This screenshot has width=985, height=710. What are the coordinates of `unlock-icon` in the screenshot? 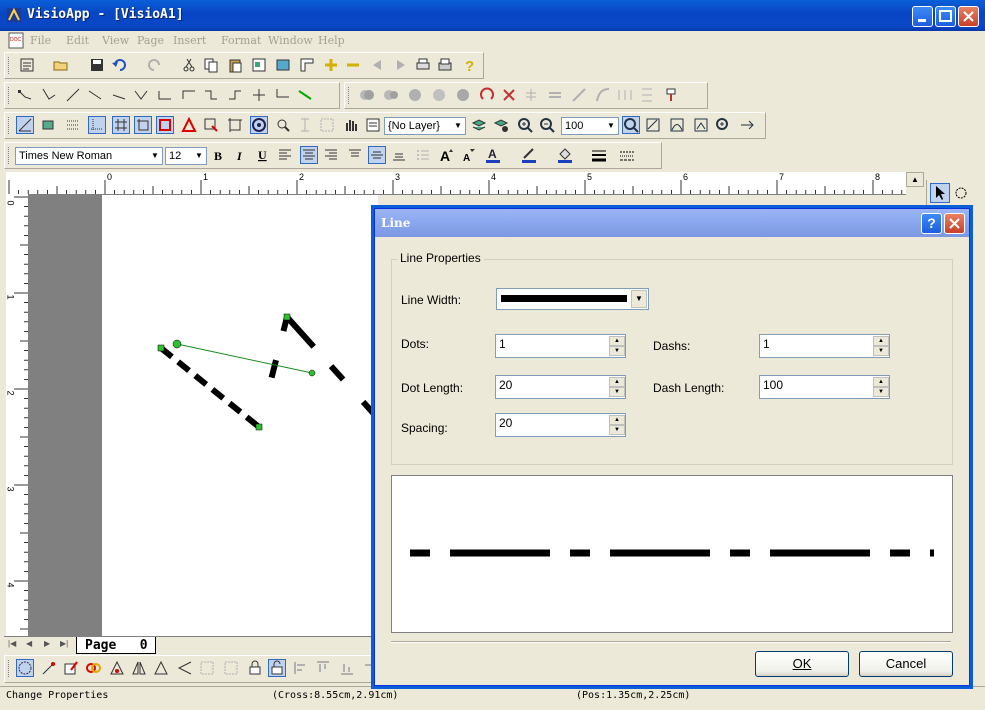 It's located at (277, 668).